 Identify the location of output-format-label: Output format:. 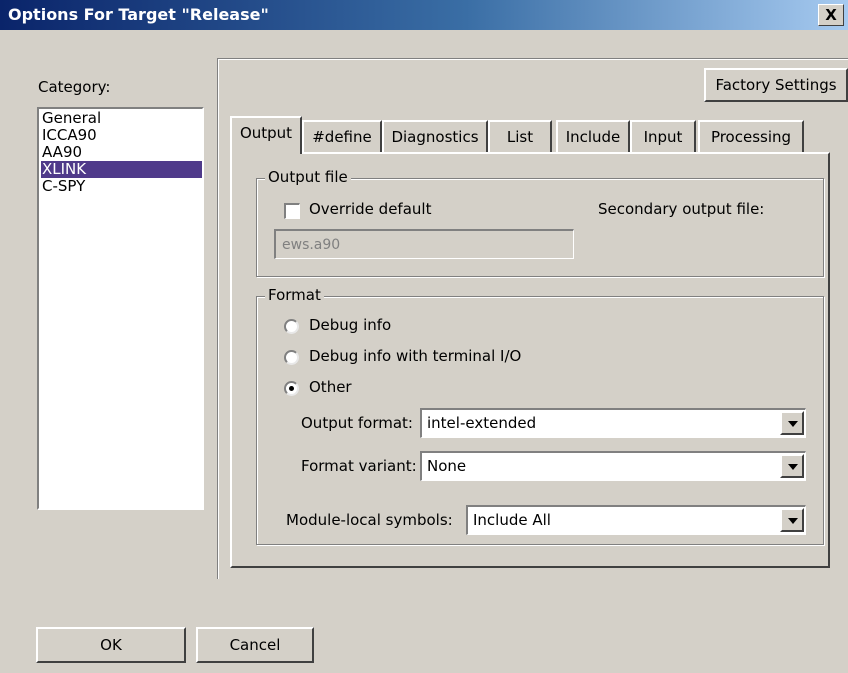
(357, 423).